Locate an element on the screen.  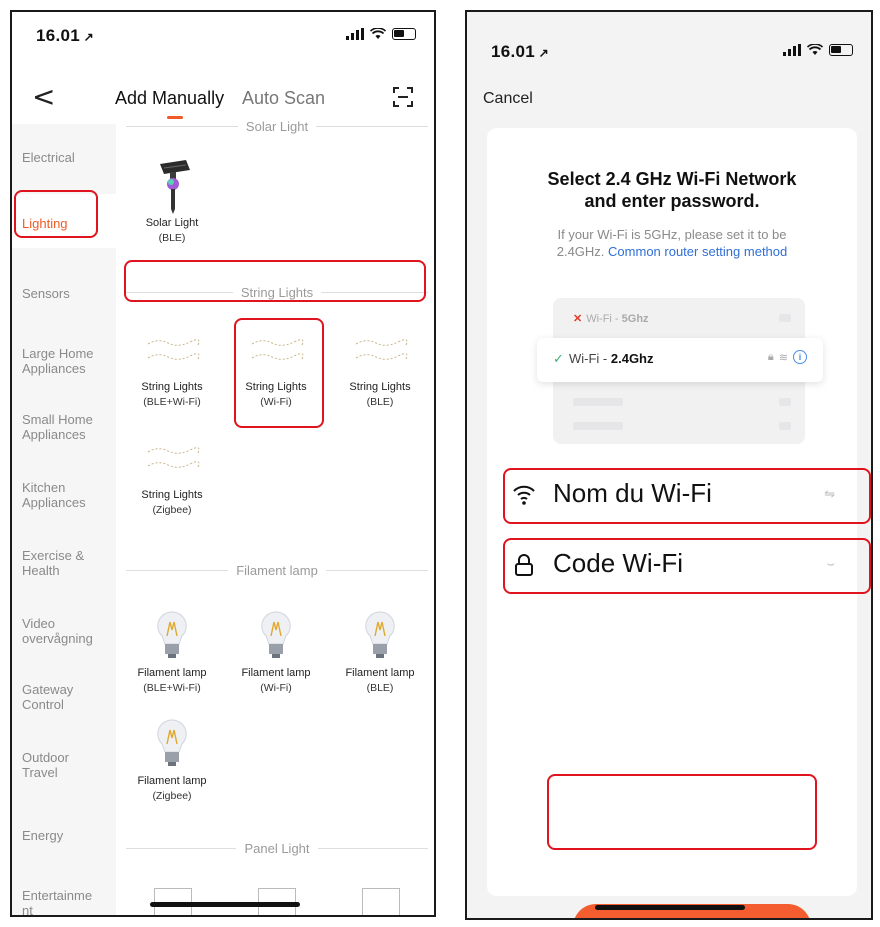
sidebar-item-kitchen-appliances: Kitchen Appliances is located at coordinates (57, 495).